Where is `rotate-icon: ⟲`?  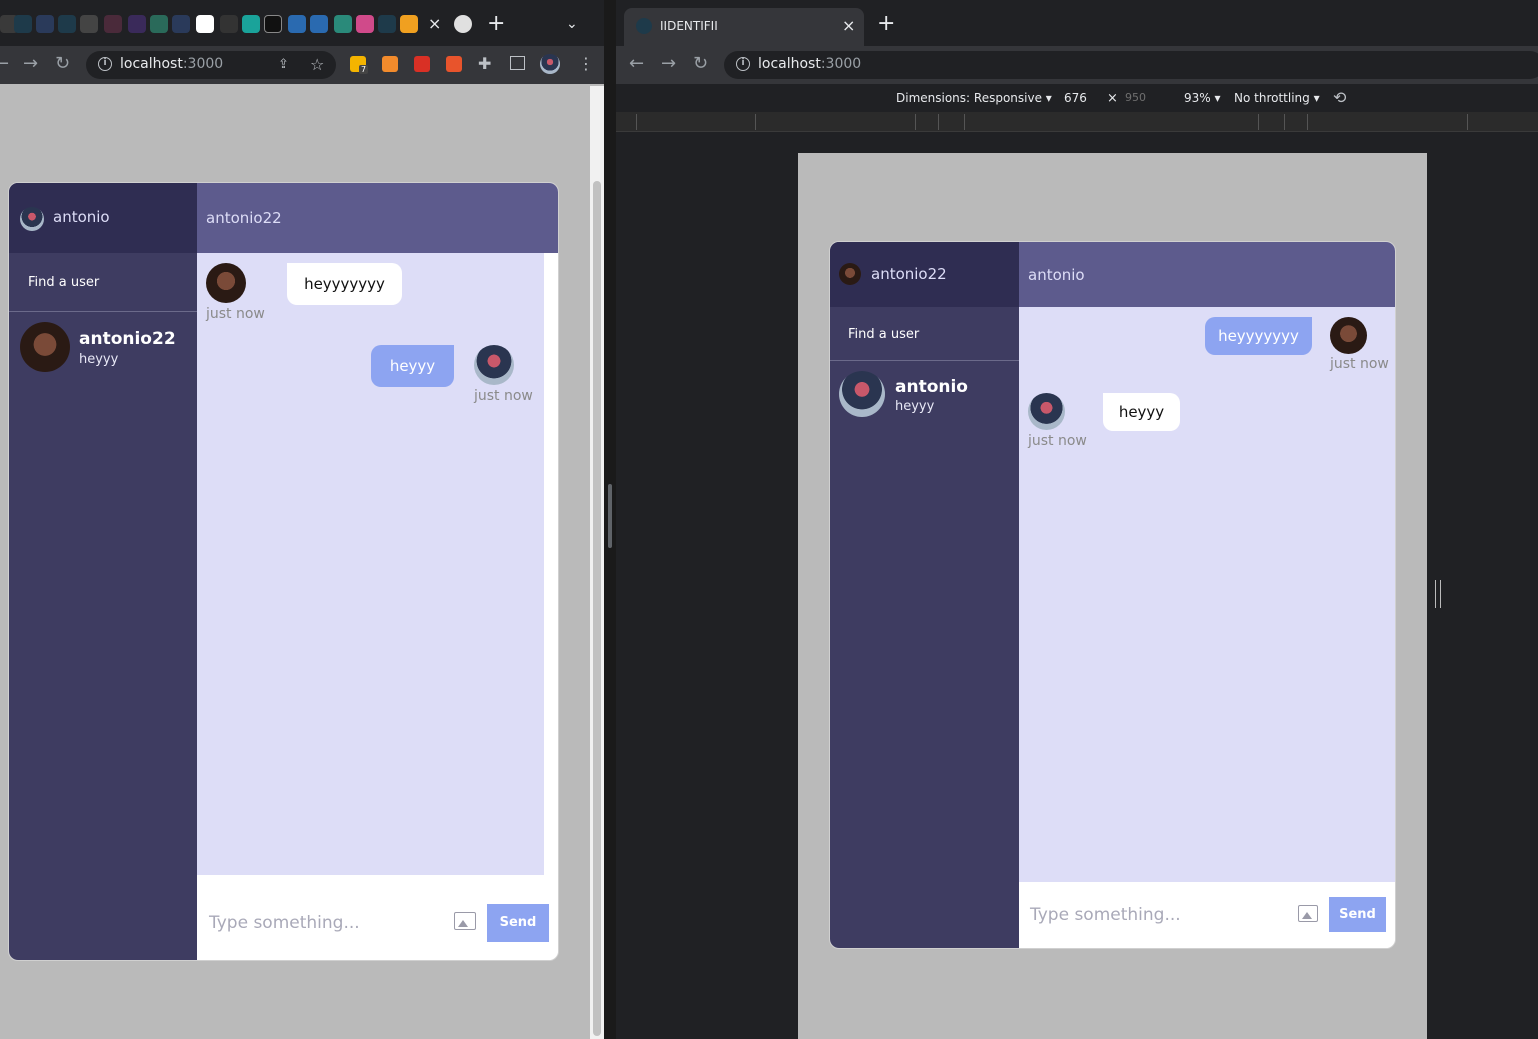
rotate-icon: ⟲ is located at coordinates (1339, 97).